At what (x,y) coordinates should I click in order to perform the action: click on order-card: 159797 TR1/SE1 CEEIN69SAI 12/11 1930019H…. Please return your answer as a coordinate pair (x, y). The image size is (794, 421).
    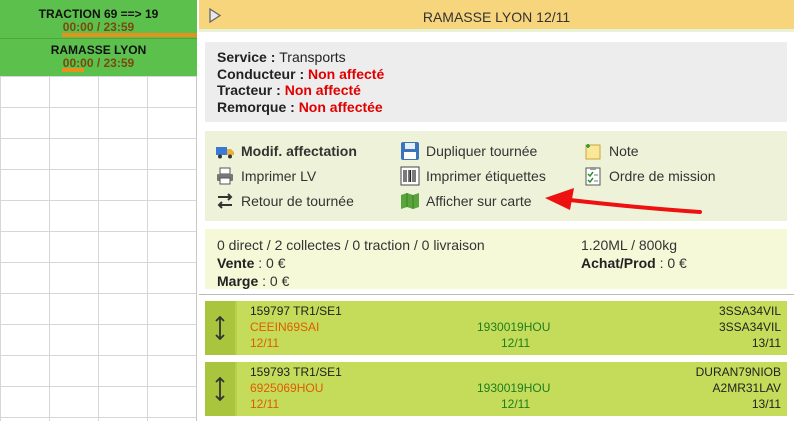
    Looking at the image, I should click on (496, 328).